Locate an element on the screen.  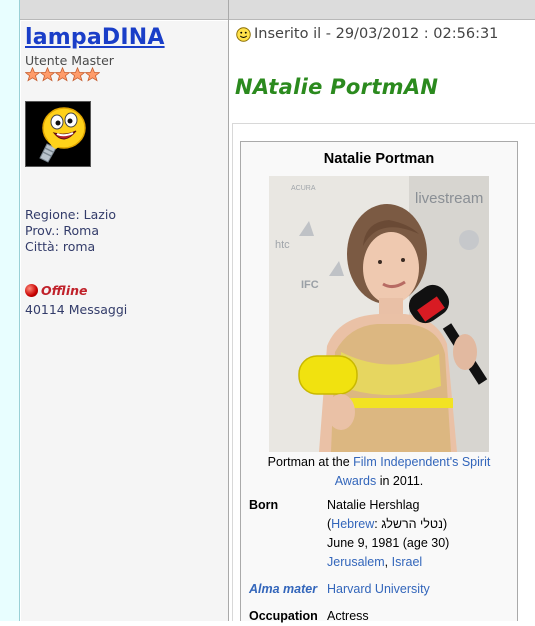
author-city: Città: roma is located at coordinates (60, 246).